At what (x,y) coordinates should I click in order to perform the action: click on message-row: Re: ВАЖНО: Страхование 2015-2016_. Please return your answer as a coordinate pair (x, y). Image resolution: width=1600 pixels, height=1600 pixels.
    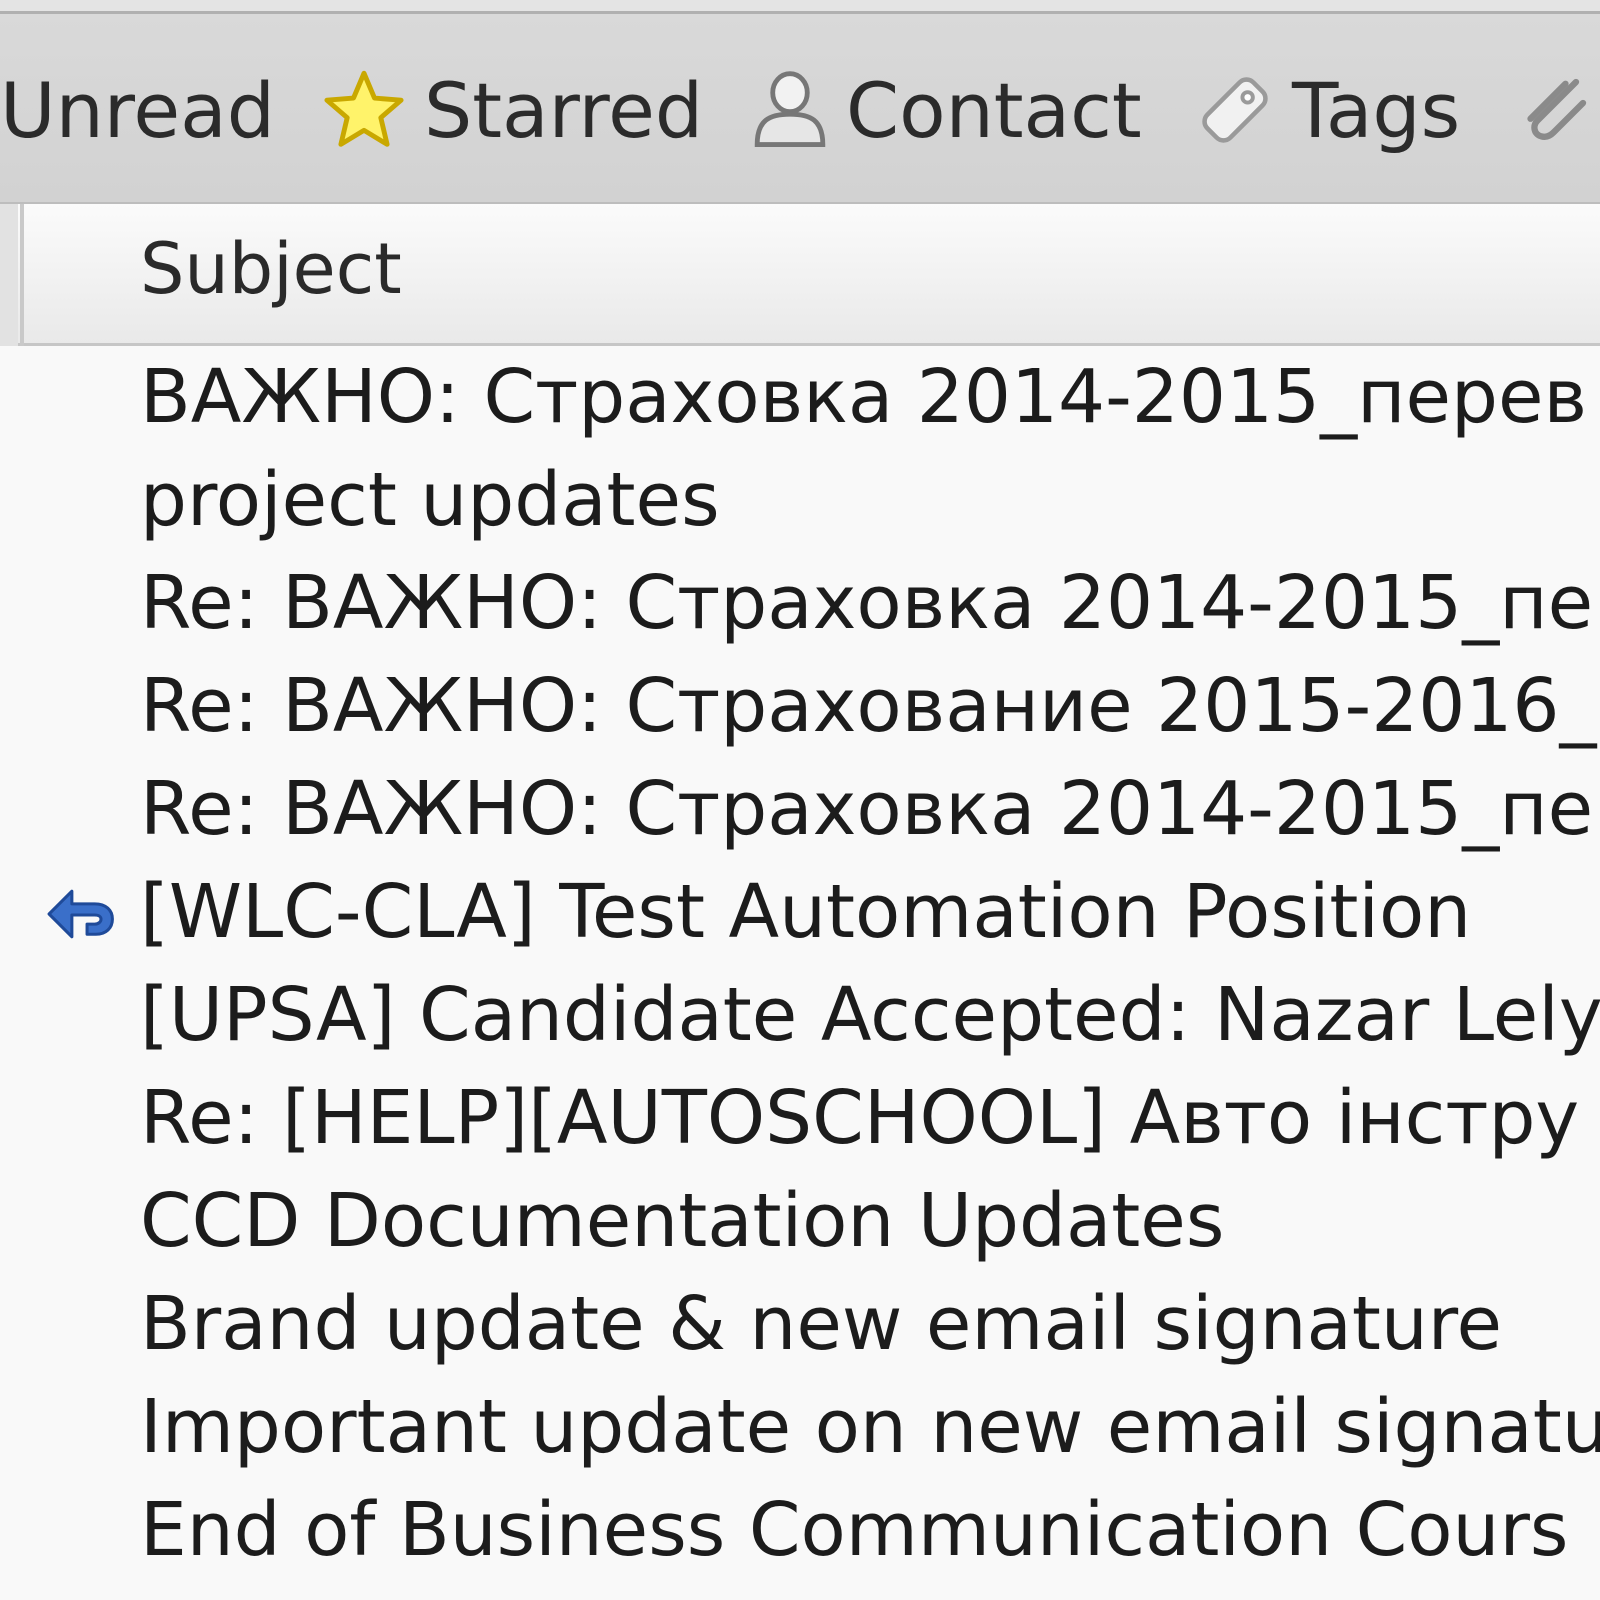
    Looking at the image, I should click on (800, 706).